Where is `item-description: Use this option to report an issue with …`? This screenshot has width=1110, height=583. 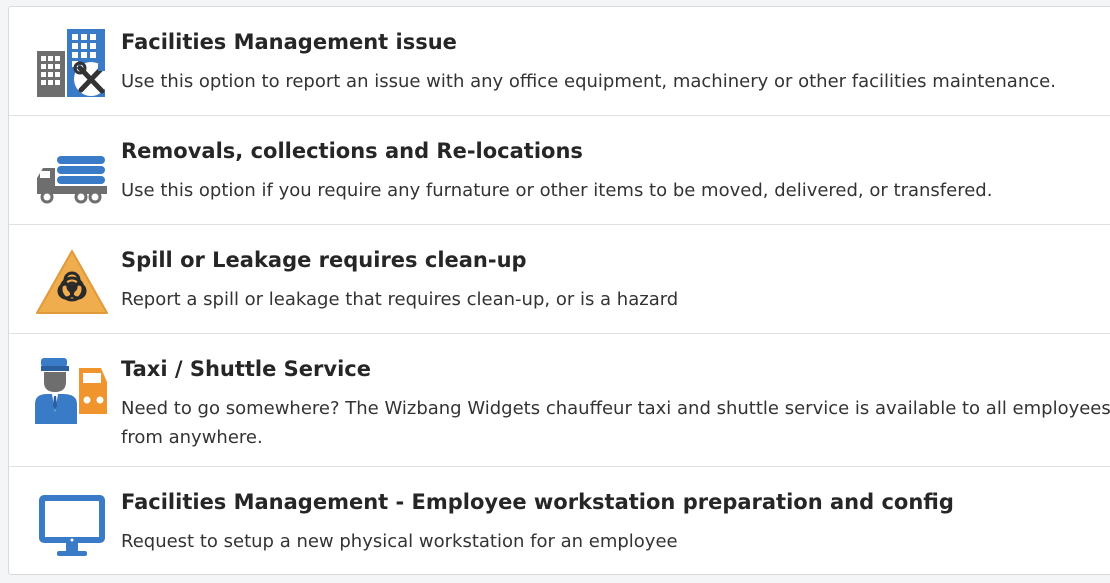 item-description: Use this option to report an issue with … is located at coordinates (588, 81).